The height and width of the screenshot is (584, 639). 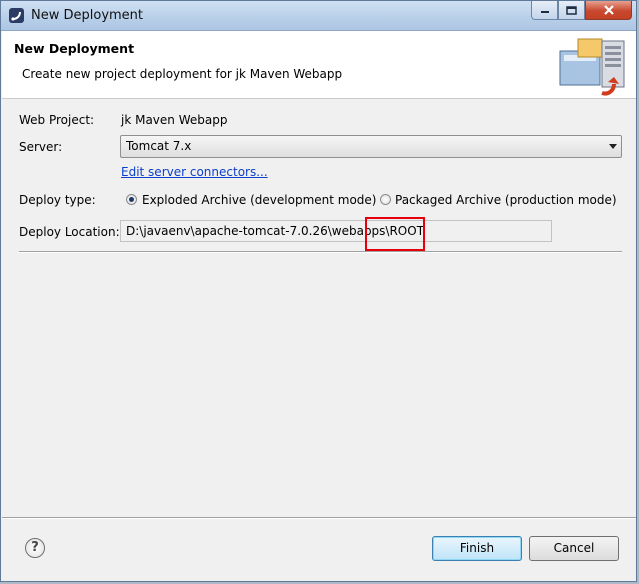 I want to click on minimize-button, so click(x=544, y=10).